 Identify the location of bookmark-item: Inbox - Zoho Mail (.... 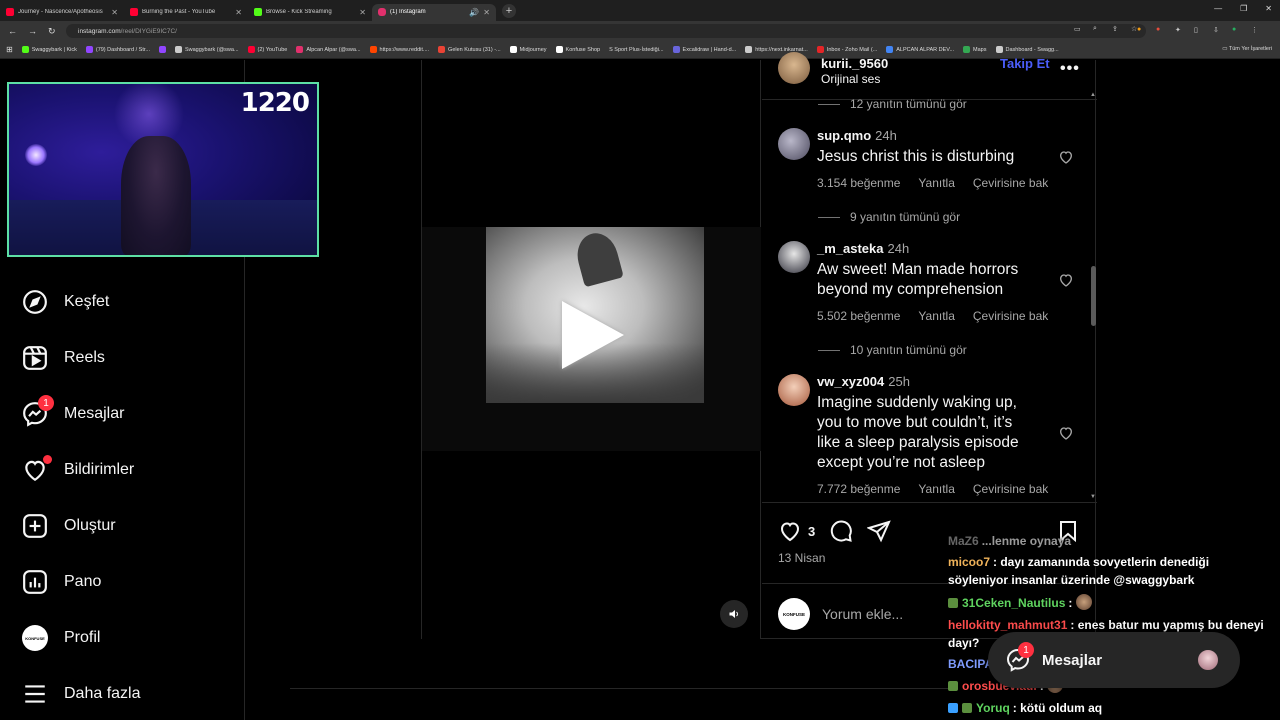
(846, 49).